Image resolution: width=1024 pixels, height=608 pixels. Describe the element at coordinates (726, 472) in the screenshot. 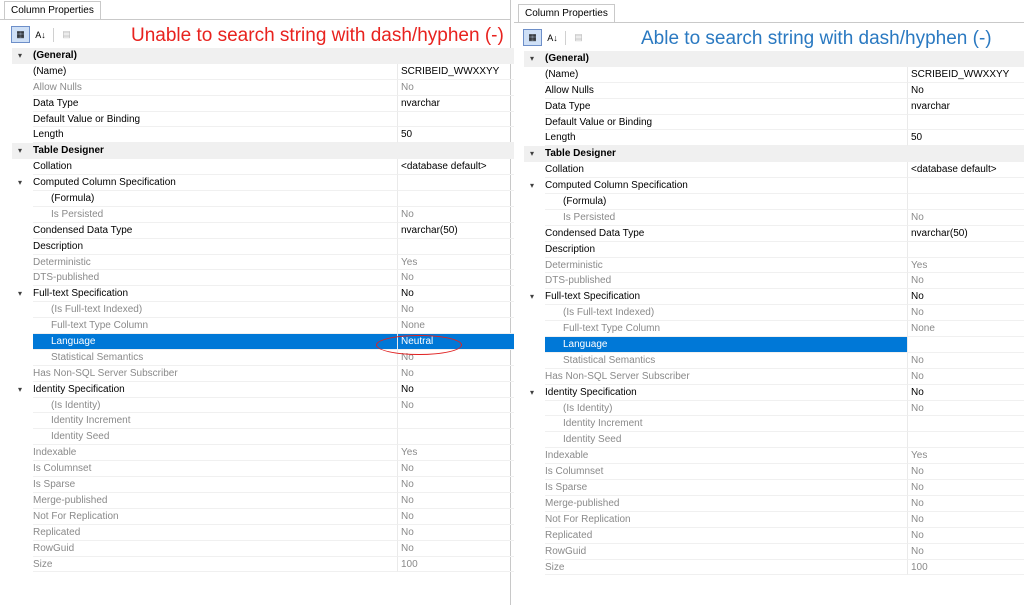

I see `property-name: Is Columnset` at that location.